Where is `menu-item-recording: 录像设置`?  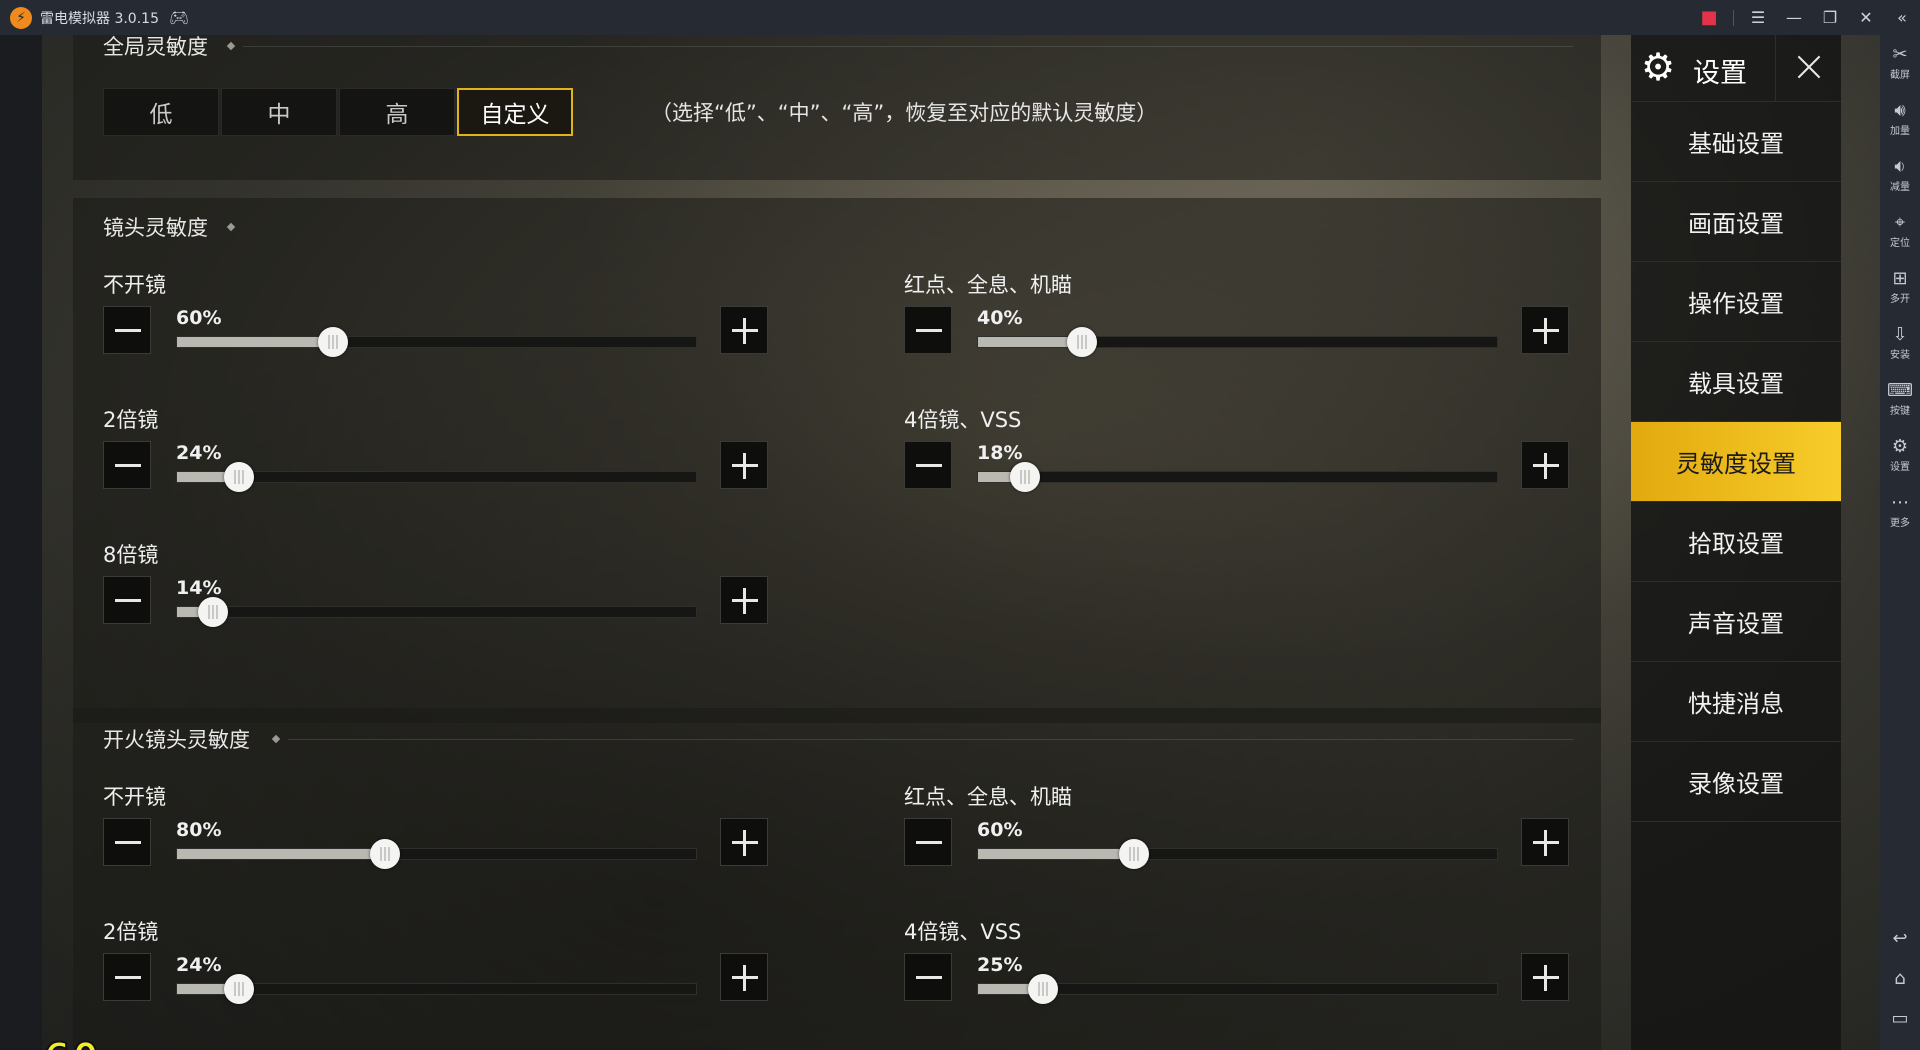 menu-item-recording: 录像设置 is located at coordinates (1736, 782).